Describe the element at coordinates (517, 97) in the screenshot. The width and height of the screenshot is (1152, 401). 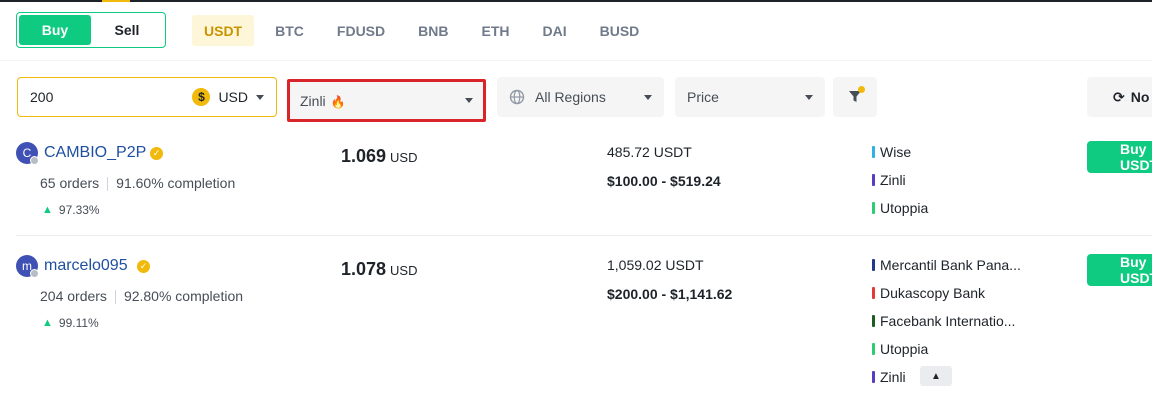
I see `globe-icon` at that location.